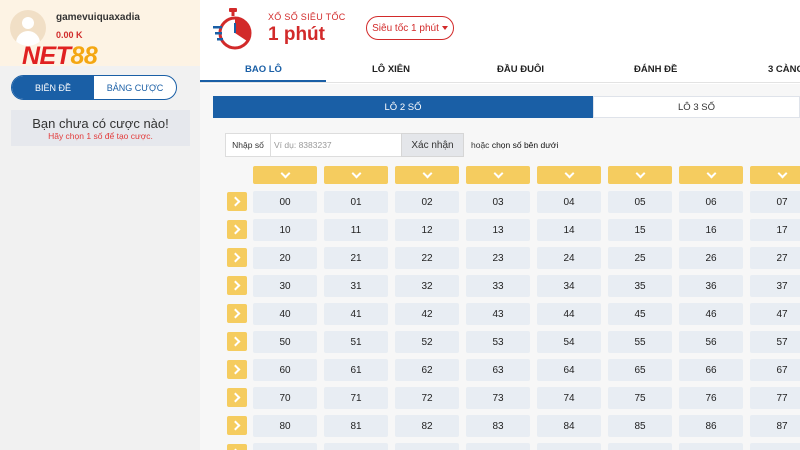 This screenshot has width=800, height=450. What do you see at coordinates (569, 342) in the screenshot?
I see `number-cell: 54` at bounding box center [569, 342].